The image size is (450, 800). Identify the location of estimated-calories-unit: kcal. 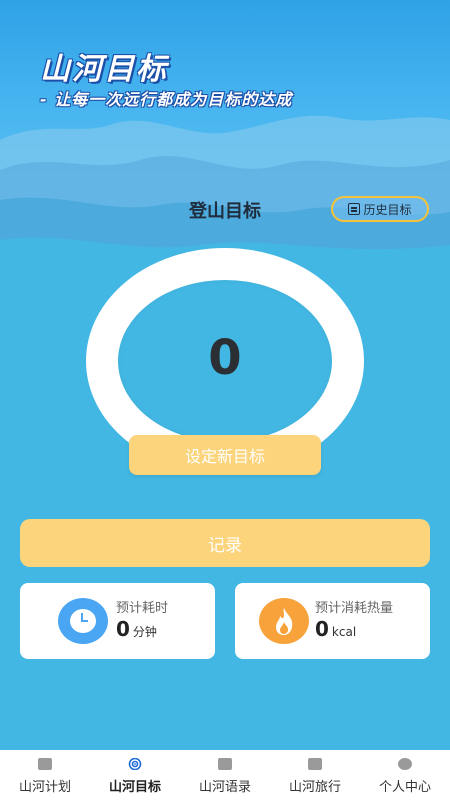
(344, 632).